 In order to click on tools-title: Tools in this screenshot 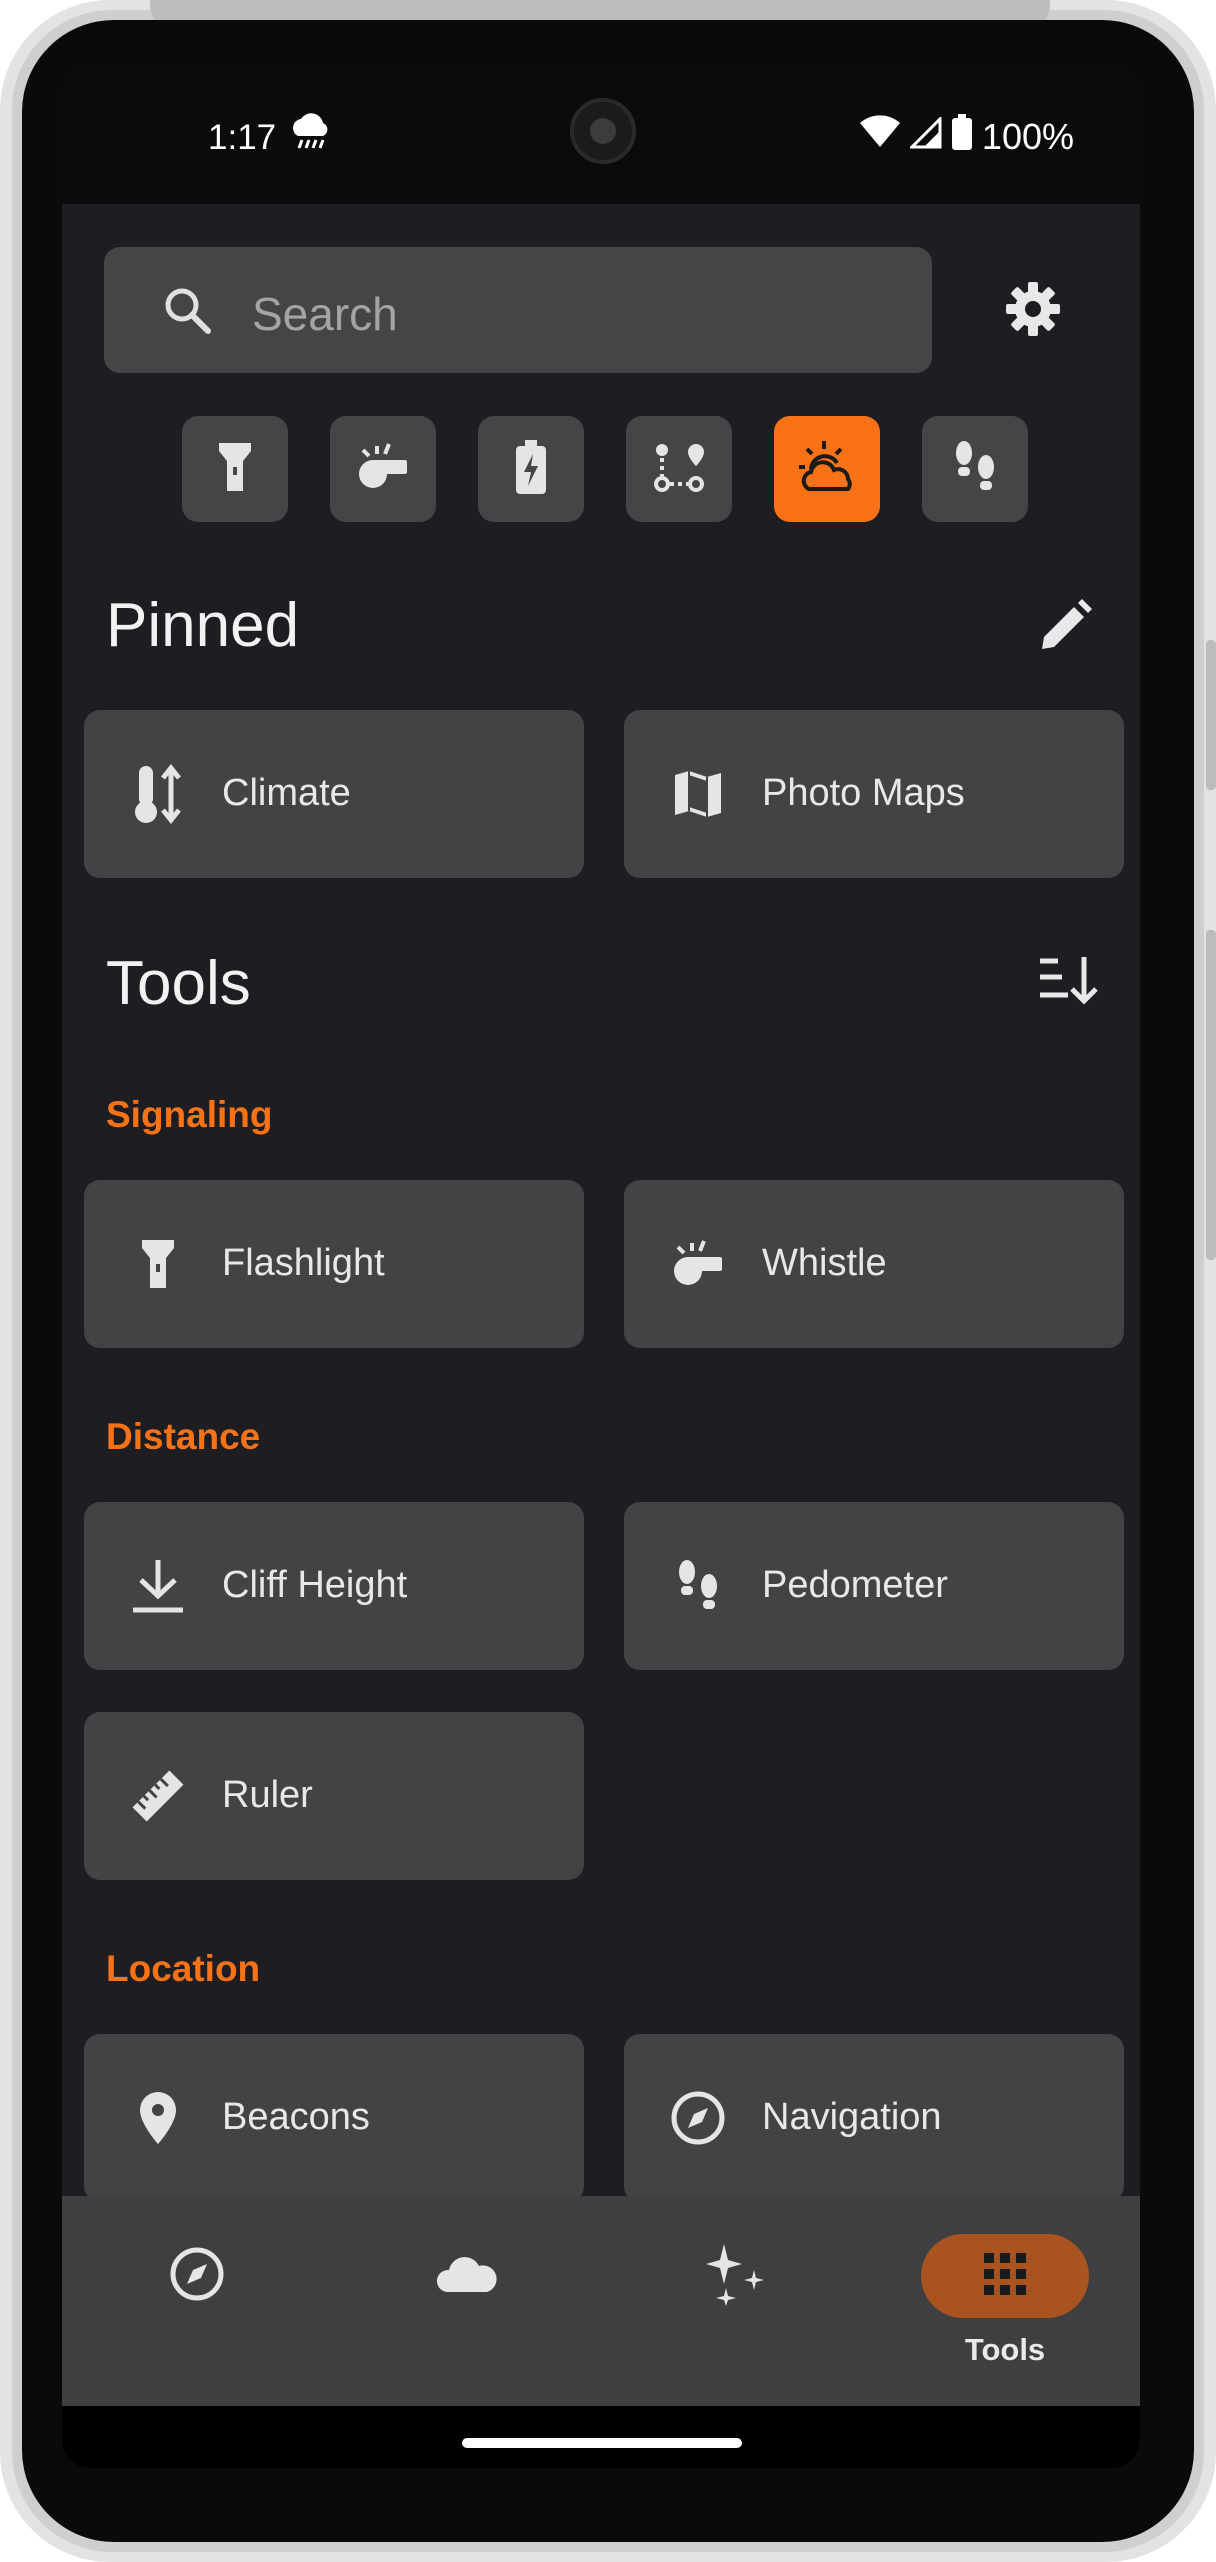, I will do `click(178, 983)`.